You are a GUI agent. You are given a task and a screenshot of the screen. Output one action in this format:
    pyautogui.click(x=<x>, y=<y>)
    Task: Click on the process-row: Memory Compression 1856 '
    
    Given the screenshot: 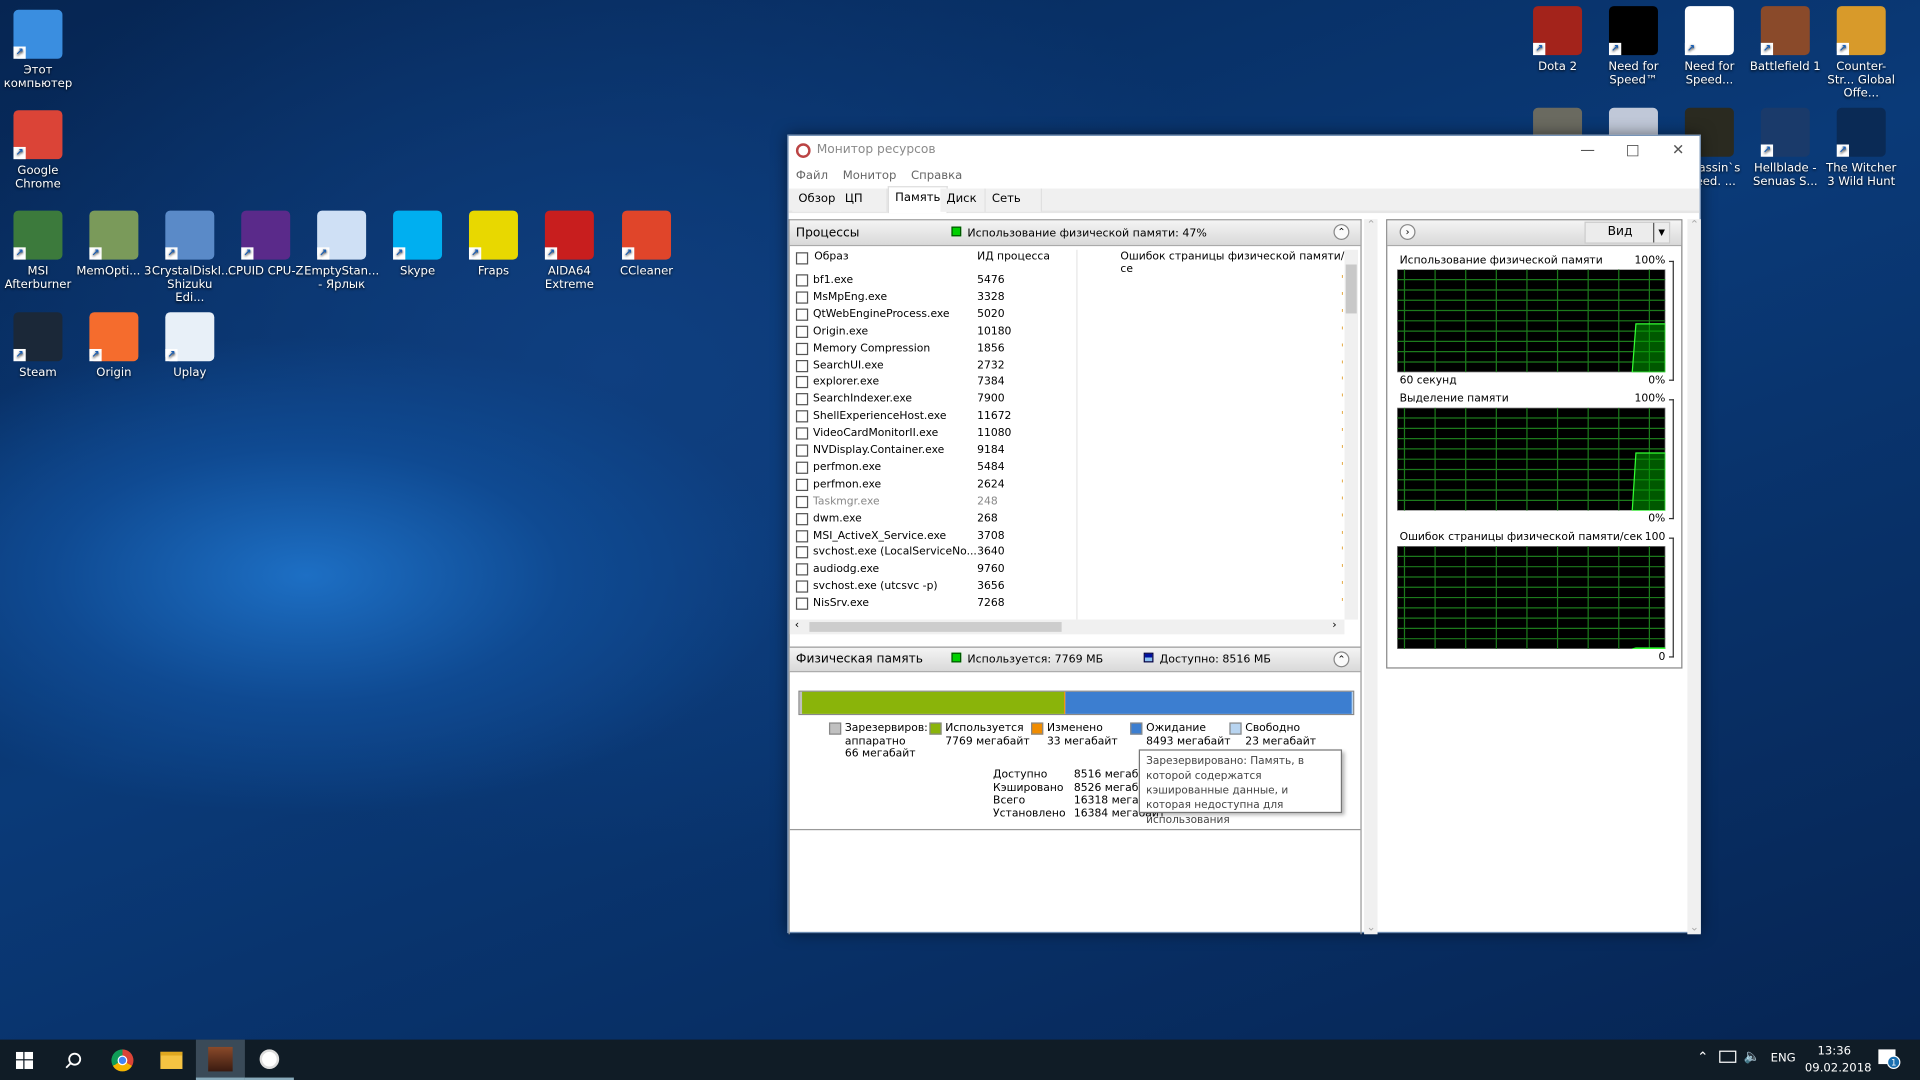 What is the action you would take?
    pyautogui.click(x=1067, y=348)
    